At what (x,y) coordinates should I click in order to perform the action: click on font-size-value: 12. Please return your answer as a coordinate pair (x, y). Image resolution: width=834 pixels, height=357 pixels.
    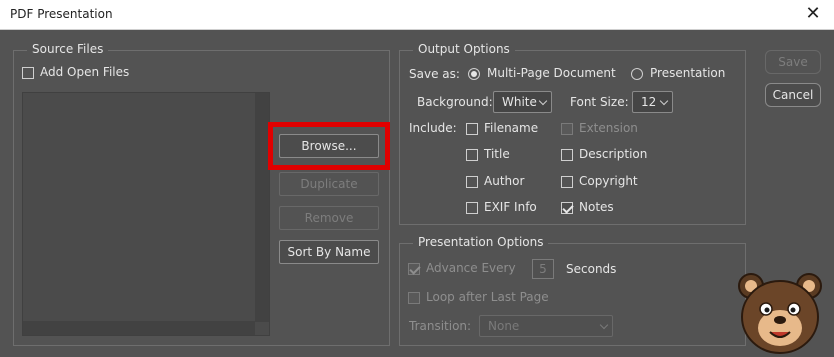
    Looking at the image, I should click on (649, 102).